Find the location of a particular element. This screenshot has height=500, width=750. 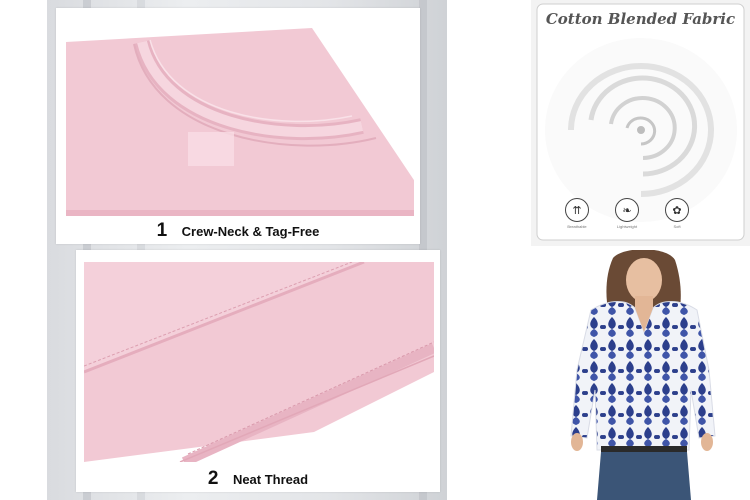

model-photo is located at coordinates (640, 375).